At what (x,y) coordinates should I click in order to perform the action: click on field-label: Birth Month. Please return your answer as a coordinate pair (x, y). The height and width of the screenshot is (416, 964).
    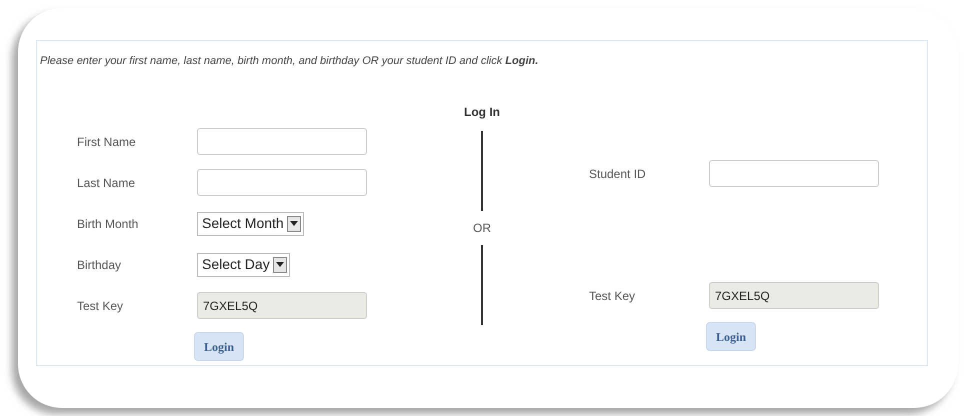
    Looking at the image, I should click on (108, 224).